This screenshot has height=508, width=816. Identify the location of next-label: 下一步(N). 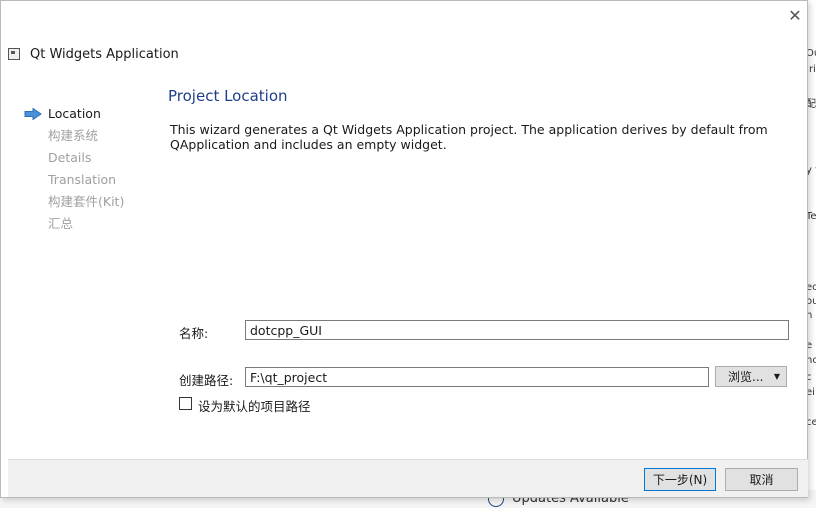
(680, 480).